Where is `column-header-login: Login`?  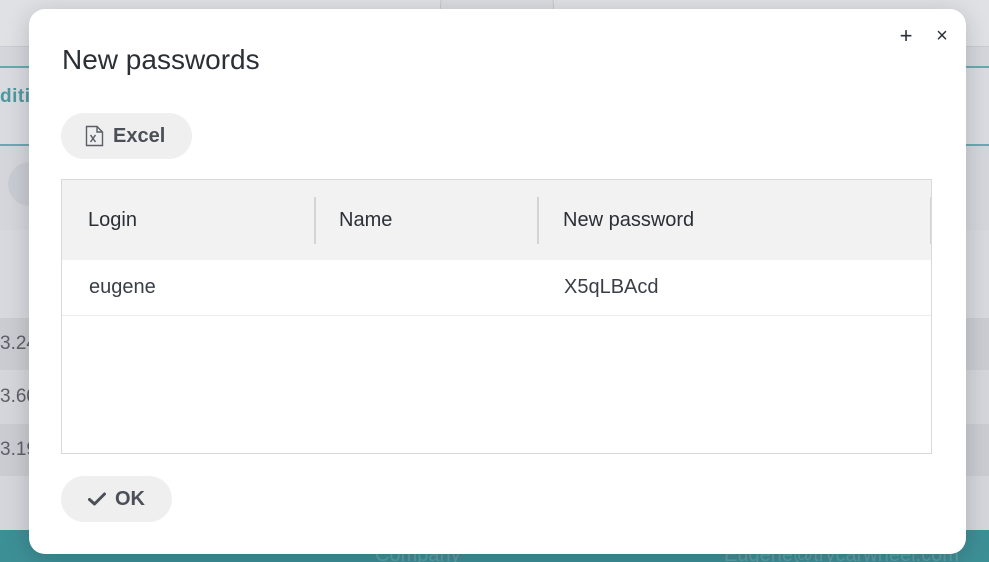
column-header-login: Login is located at coordinates (112, 220).